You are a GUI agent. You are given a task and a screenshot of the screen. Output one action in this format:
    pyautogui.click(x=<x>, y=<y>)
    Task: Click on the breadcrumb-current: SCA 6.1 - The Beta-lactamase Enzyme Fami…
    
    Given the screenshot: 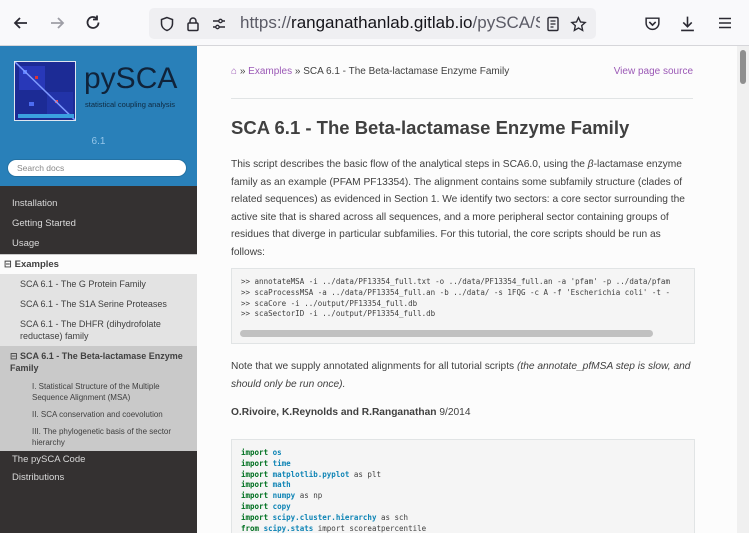 What is the action you would take?
    pyautogui.click(x=406, y=71)
    